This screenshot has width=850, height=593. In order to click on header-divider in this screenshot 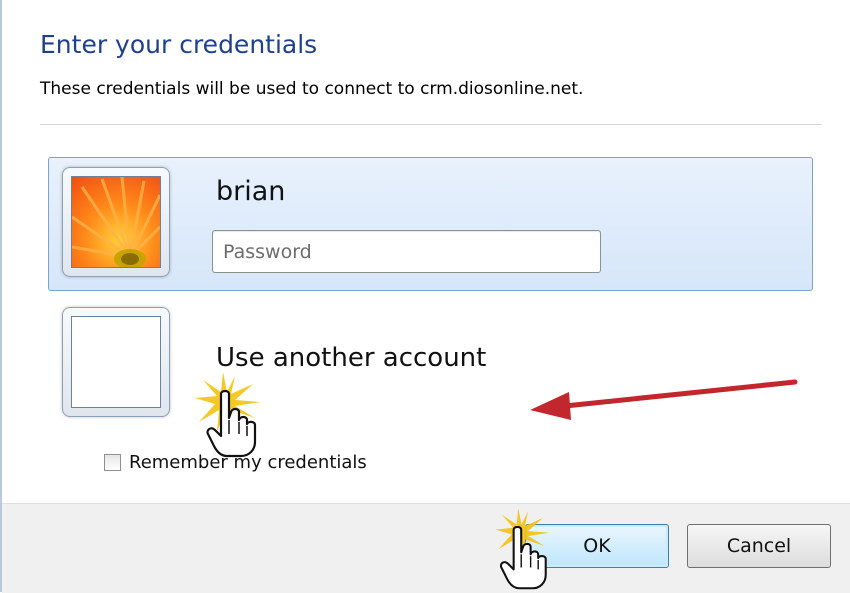, I will do `click(431, 124)`.